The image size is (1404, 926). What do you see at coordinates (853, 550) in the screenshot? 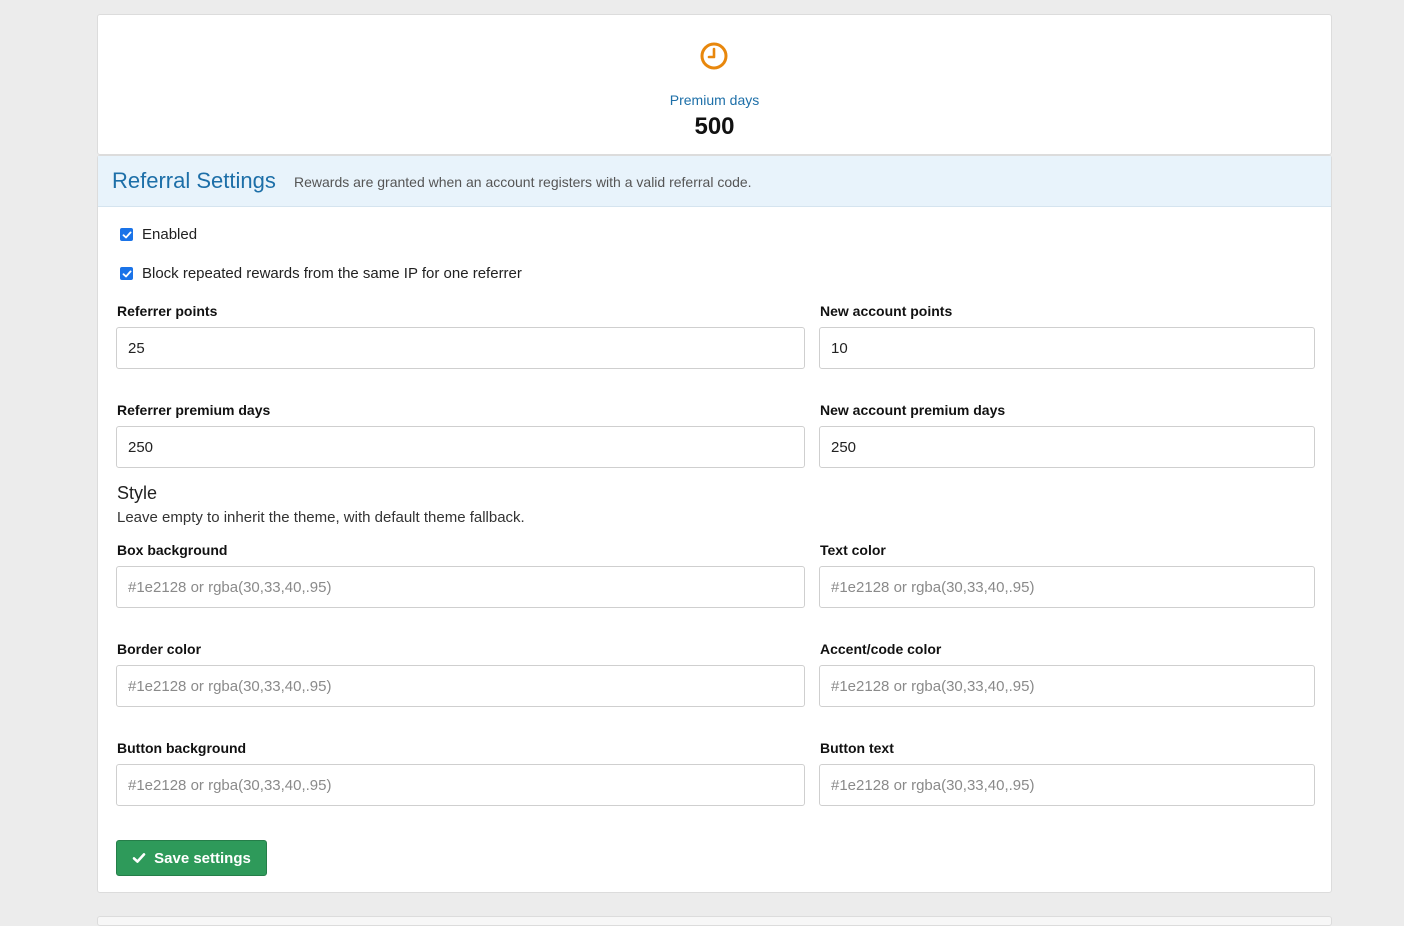
I see `text-color-label: Text color` at bounding box center [853, 550].